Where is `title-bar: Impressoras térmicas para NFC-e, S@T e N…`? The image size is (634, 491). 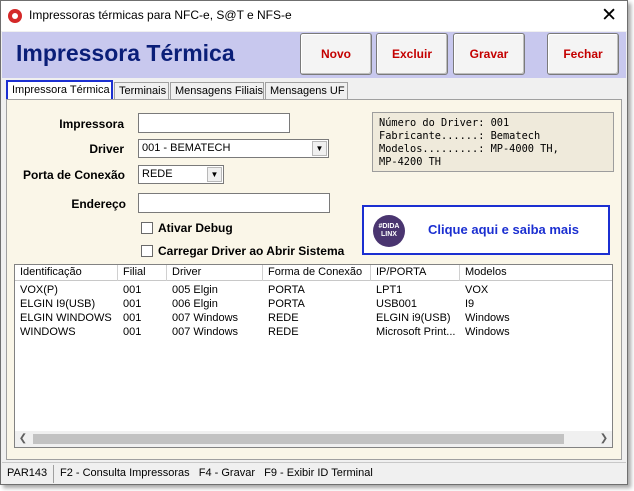
title-bar: Impressoras térmicas para NFC-e, S@T e N… is located at coordinates (314, 16).